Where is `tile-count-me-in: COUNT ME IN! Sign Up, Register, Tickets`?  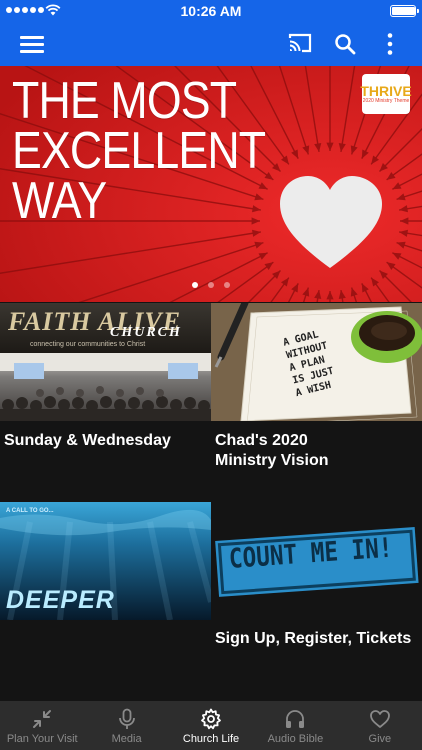 tile-count-me-in: COUNT ME IN! Sign Up, Register, Tickets is located at coordinates (316, 601).